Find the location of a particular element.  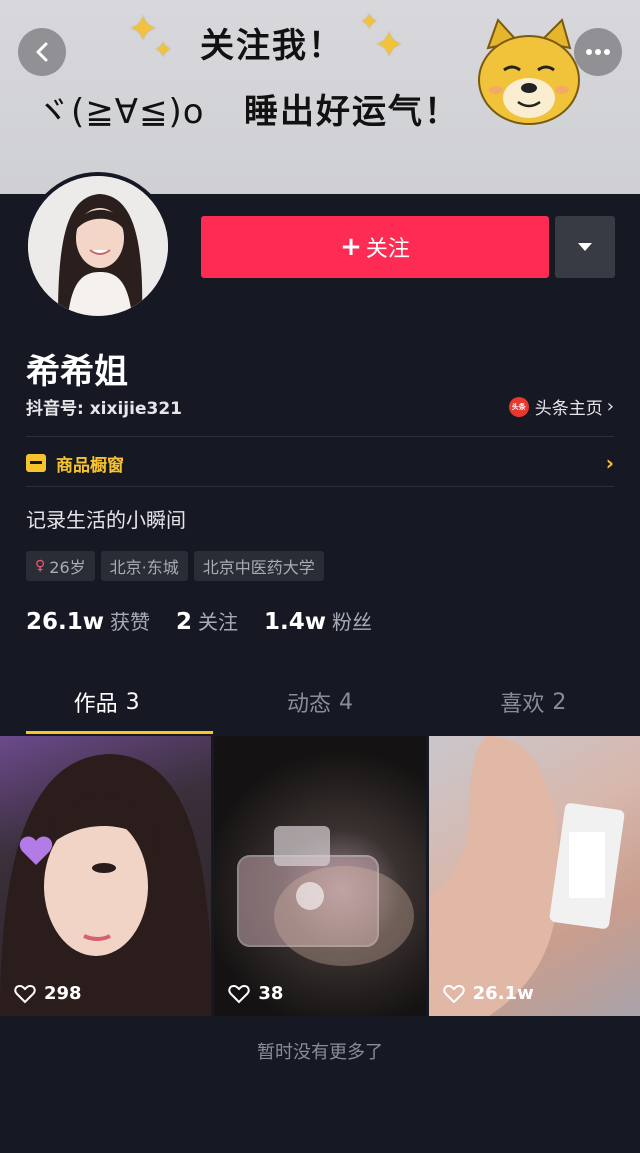

bio: 记录生活的小瞬间 is located at coordinates (106, 520).